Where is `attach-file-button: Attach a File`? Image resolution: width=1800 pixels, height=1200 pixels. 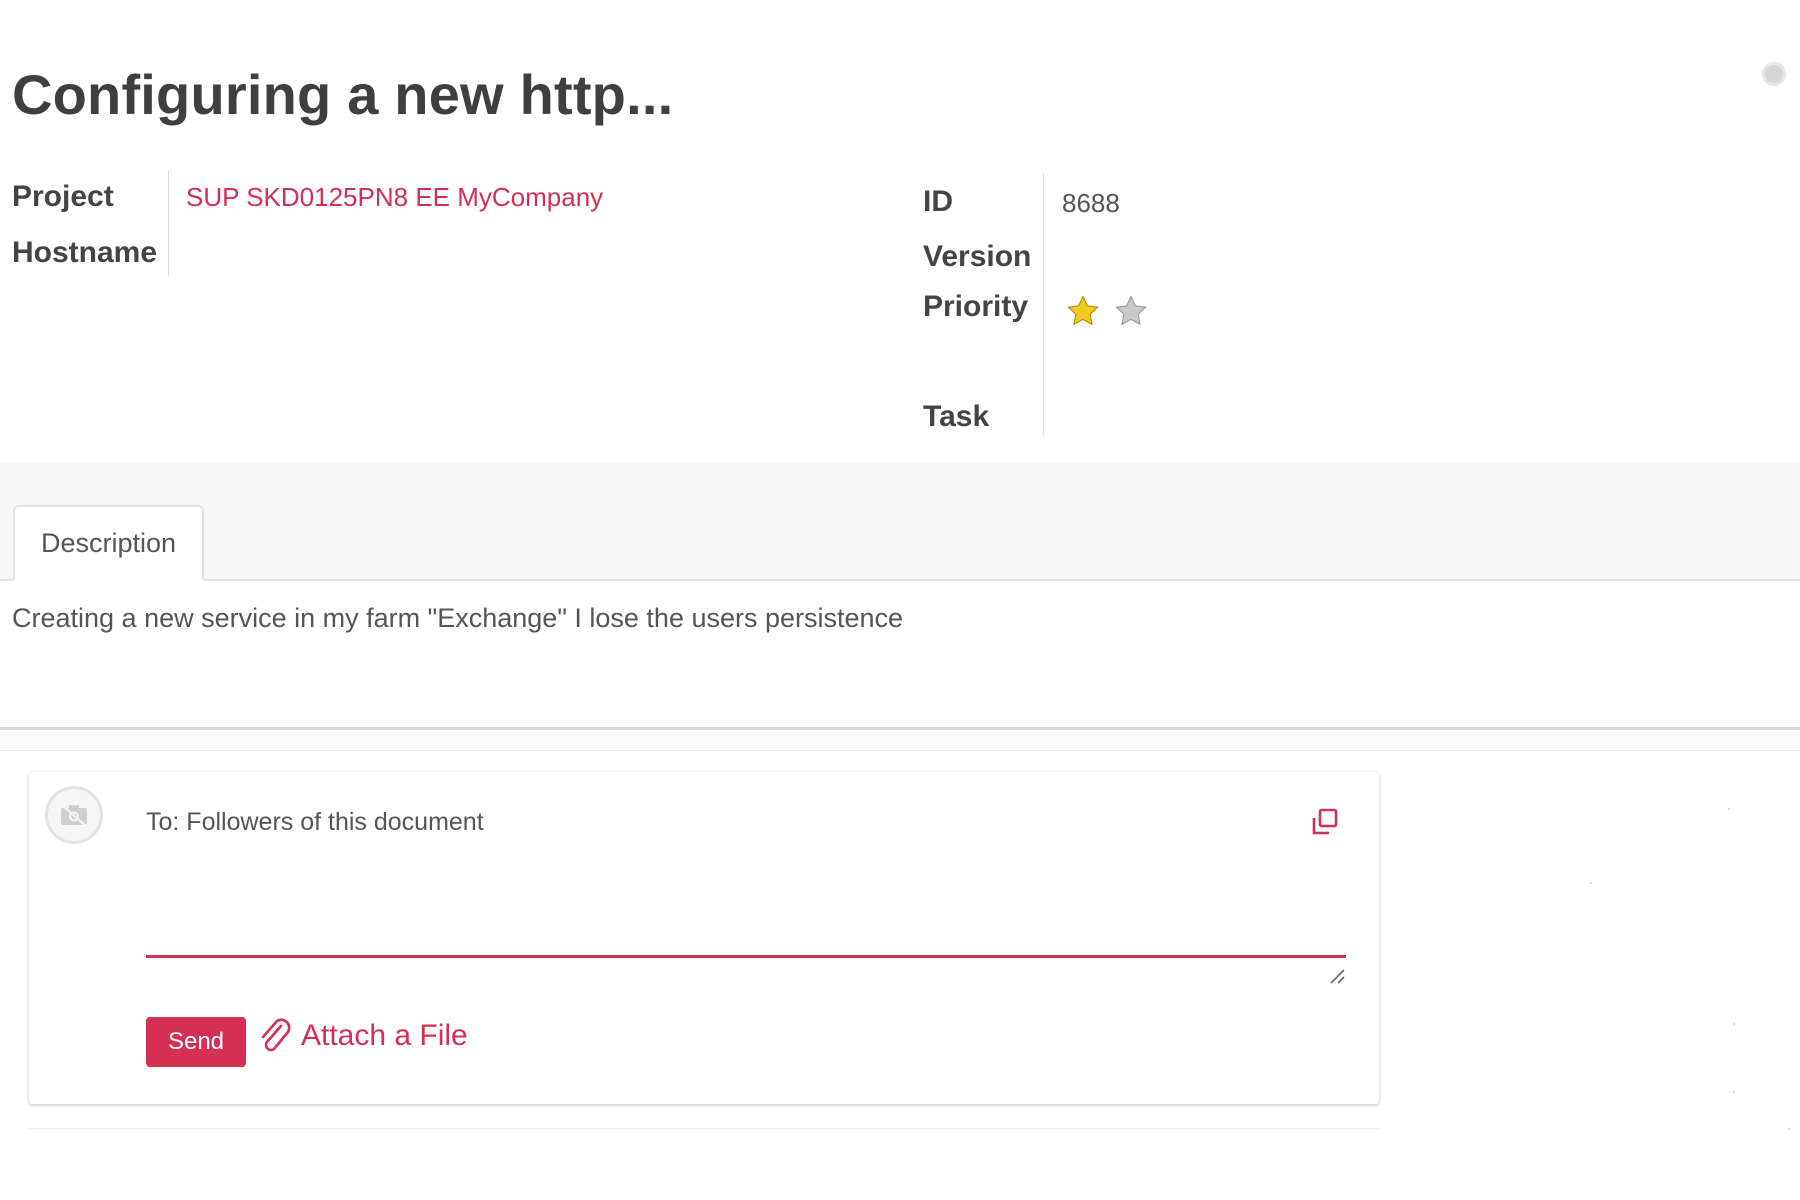 attach-file-button: Attach a File is located at coordinates (362, 1036).